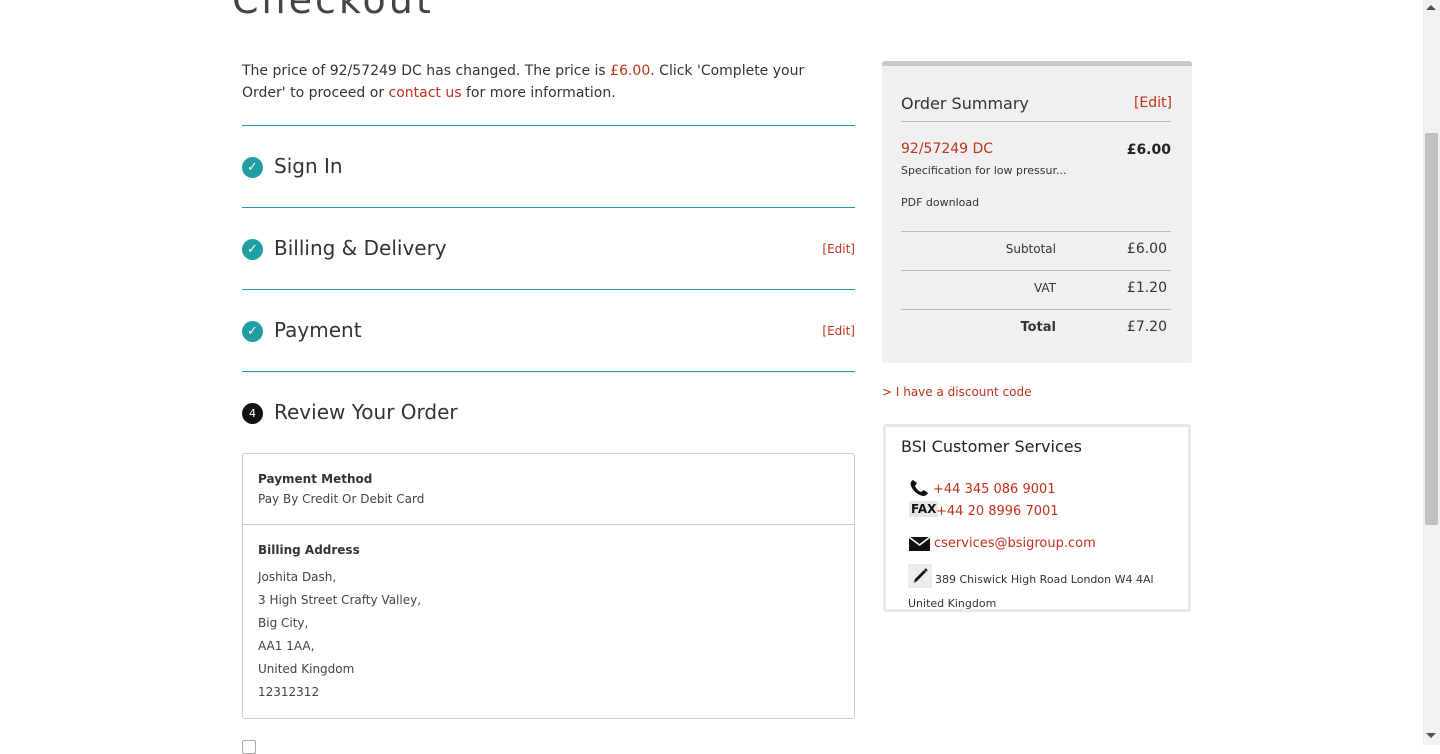 This screenshot has height=754, width=1440. I want to click on step-title: Payment, so click(318, 330).